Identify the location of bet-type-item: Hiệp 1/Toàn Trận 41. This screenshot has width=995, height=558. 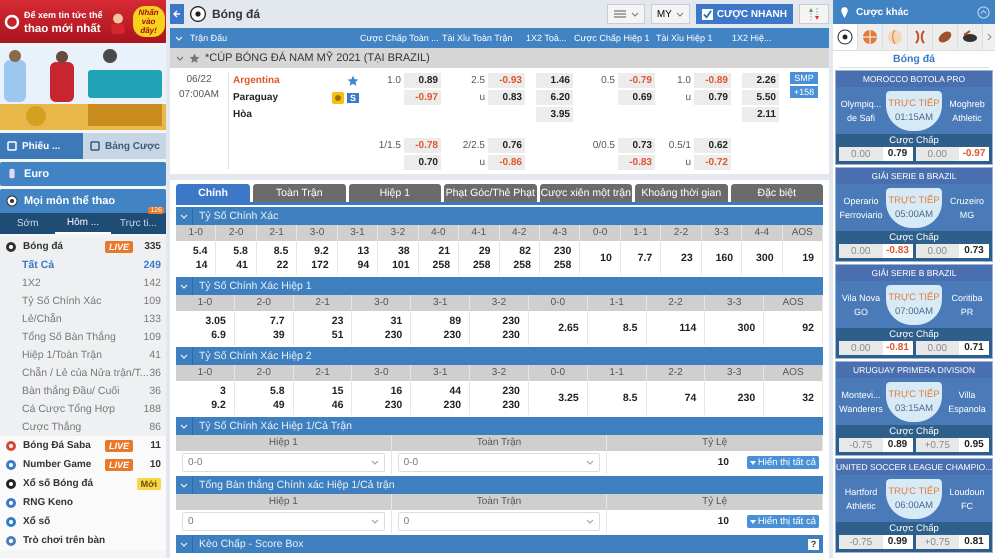
(83, 355).